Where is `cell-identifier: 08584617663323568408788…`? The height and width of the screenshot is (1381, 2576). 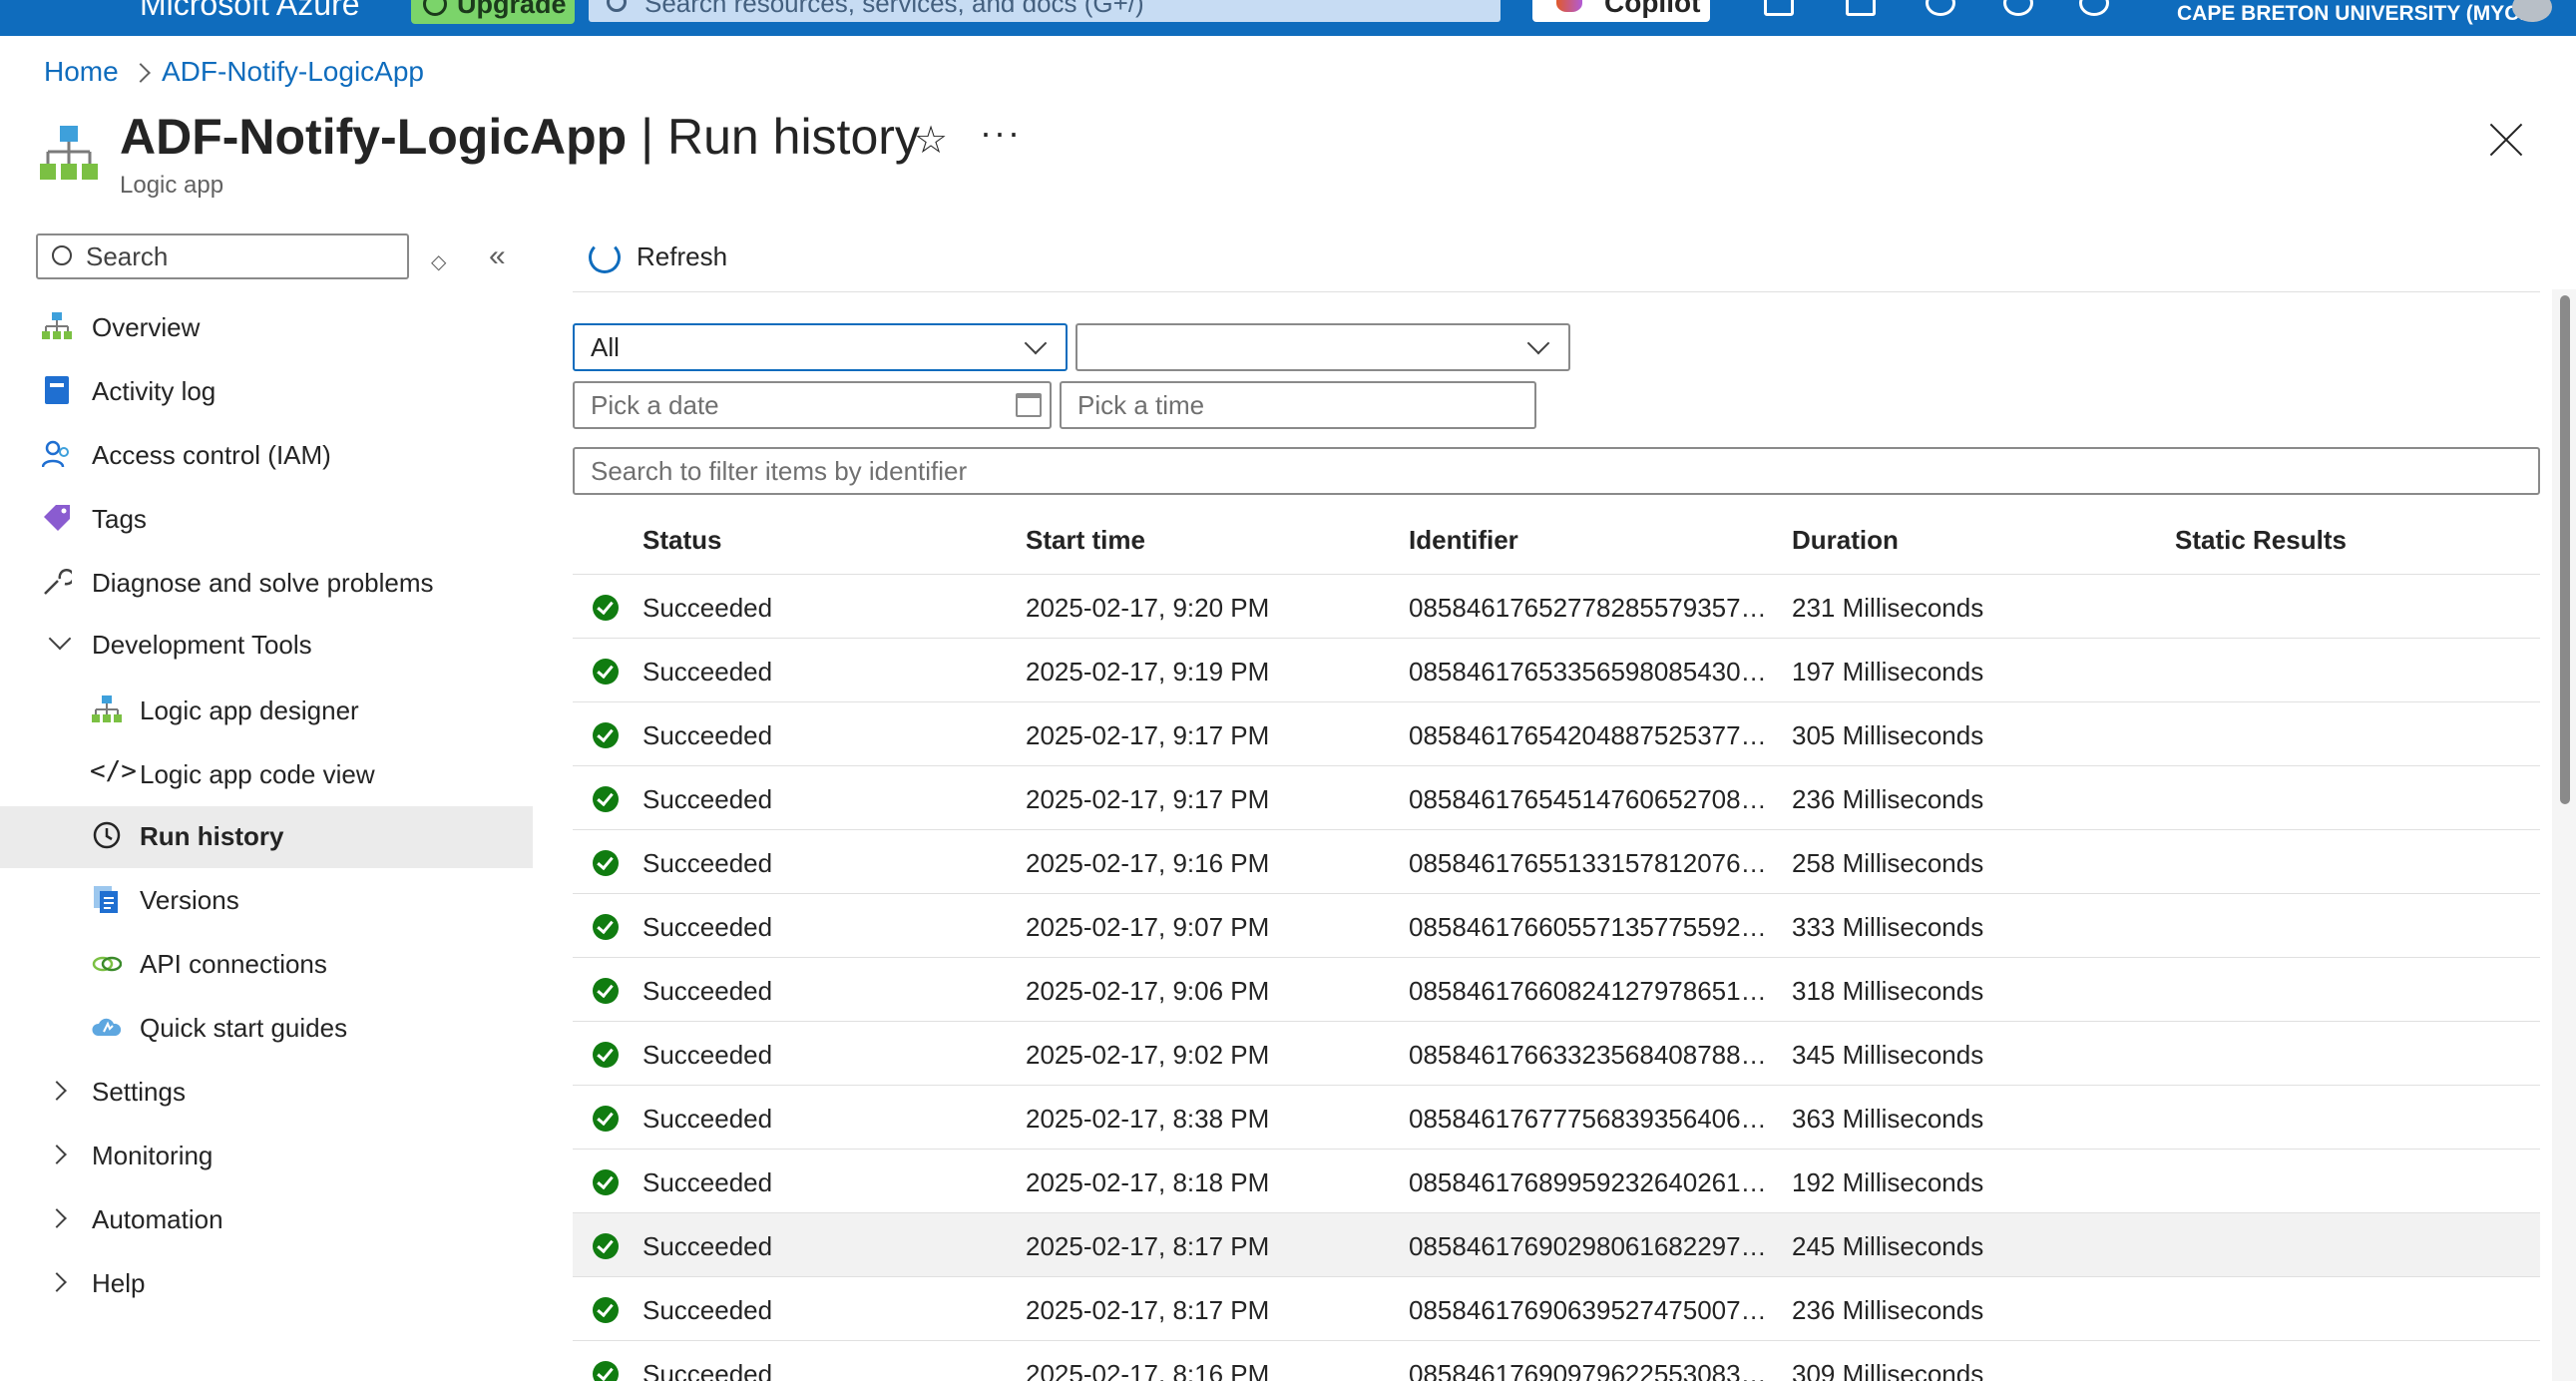
cell-identifier: 08584617663323568408788… is located at coordinates (1588, 1055).